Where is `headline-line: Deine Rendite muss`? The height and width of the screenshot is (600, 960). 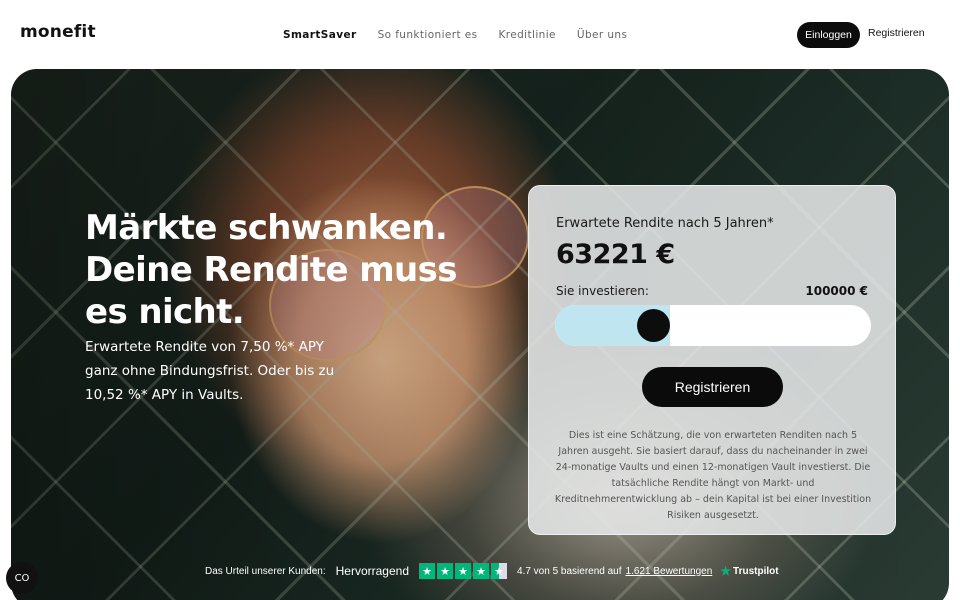 headline-line: Deine Rendite muss is located at coordinates (271, 270).